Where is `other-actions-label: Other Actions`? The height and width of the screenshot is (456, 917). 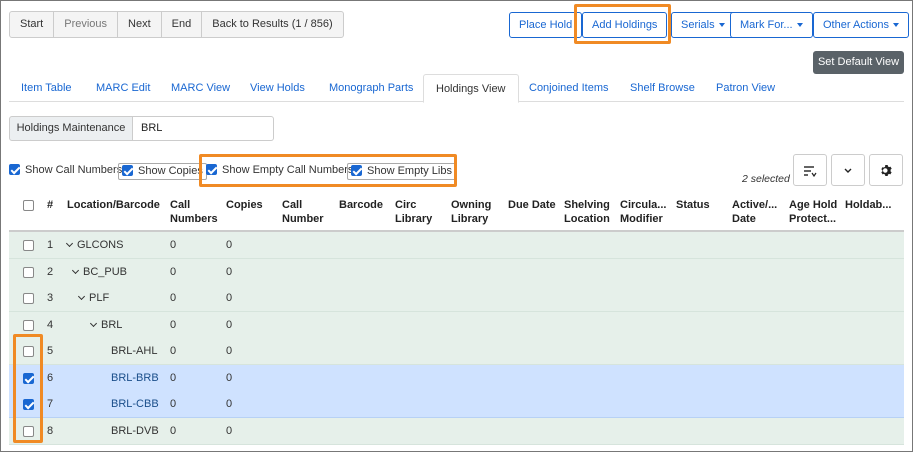
other-actions-label: Other Actions is located at coordinates (856, 25).